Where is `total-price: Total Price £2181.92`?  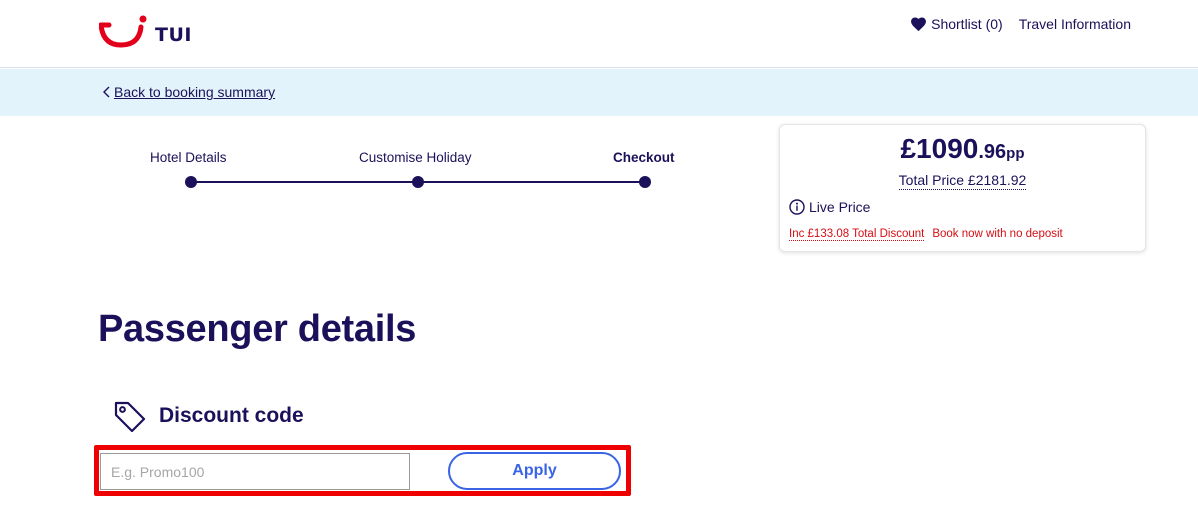 total-price: Total Price £2181.92 is located at coordinates (962, 181).